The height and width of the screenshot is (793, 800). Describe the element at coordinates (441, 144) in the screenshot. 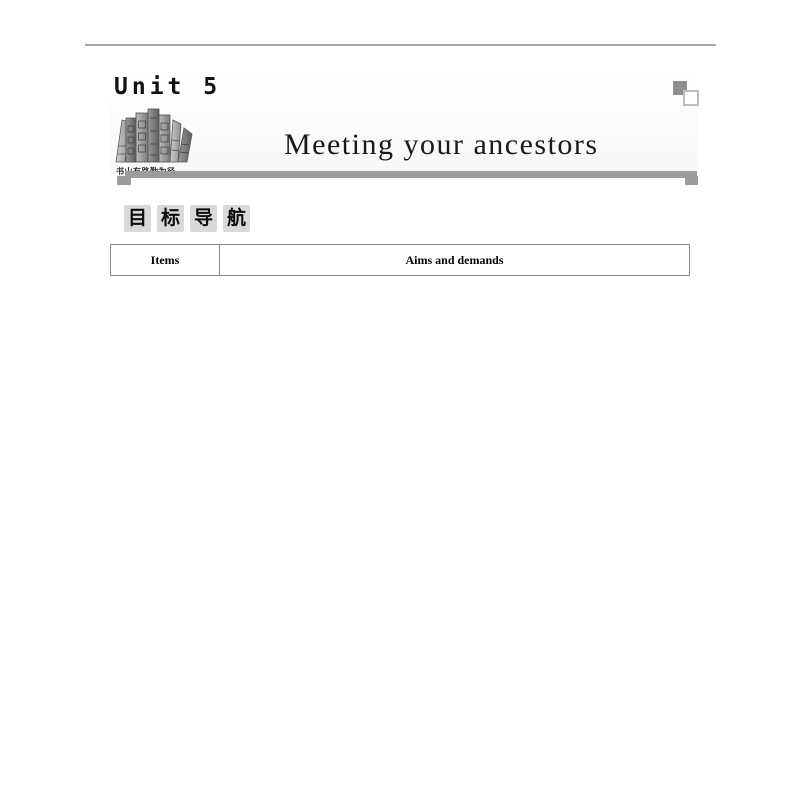

I see `unit-title: Meeting your ancestors` at that location.